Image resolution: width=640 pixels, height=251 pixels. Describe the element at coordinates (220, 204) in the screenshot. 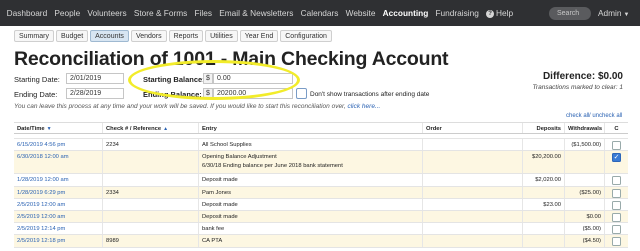

I see `entry-text: Deposit made` at that location.